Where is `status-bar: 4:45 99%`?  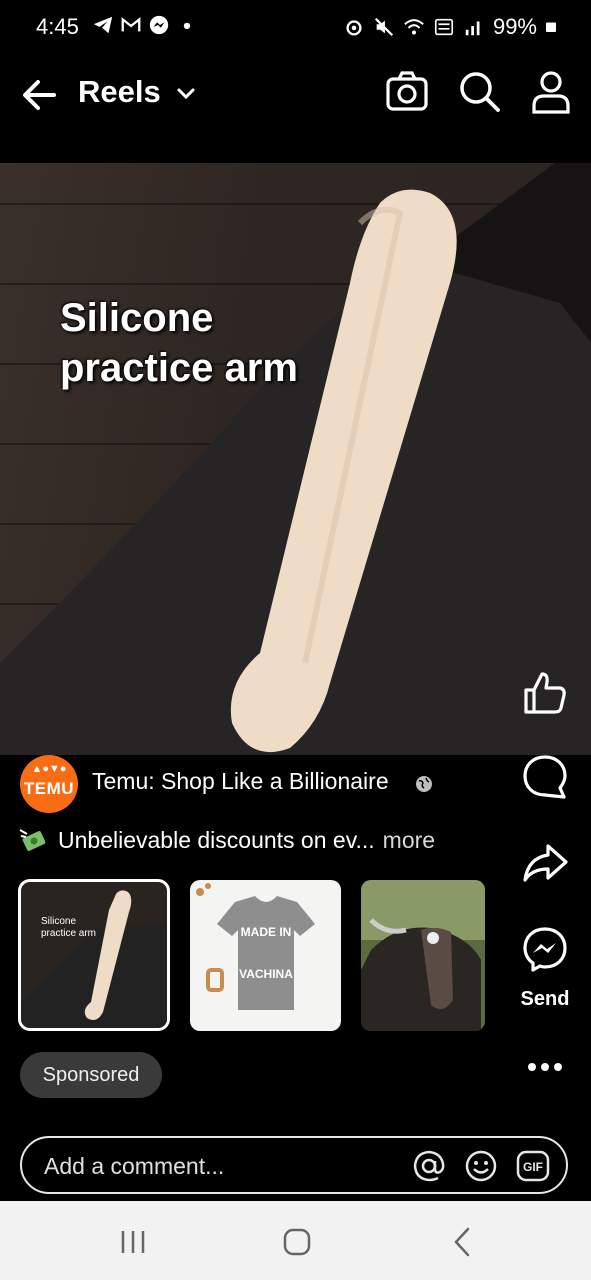 status-bar: 4:45 99% is located at coordinates (295, 28).